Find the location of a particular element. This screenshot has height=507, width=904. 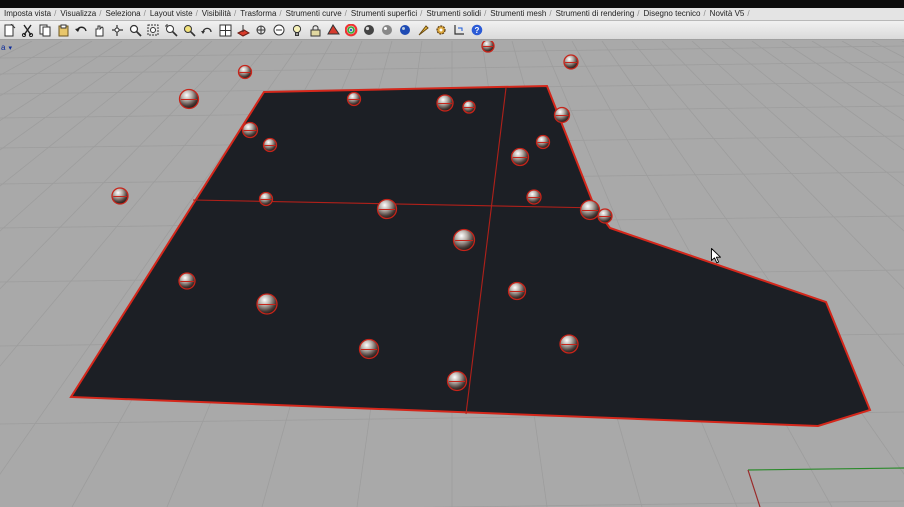

undo-button is located at coordinates (81, 30).